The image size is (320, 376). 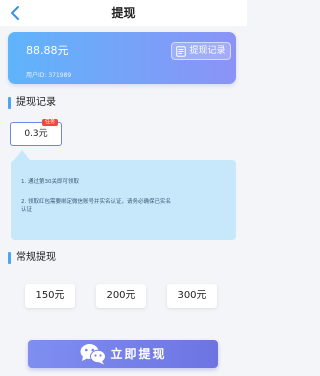 I want to click on balance-amount: 88.88元, so click(x=47, y=50).